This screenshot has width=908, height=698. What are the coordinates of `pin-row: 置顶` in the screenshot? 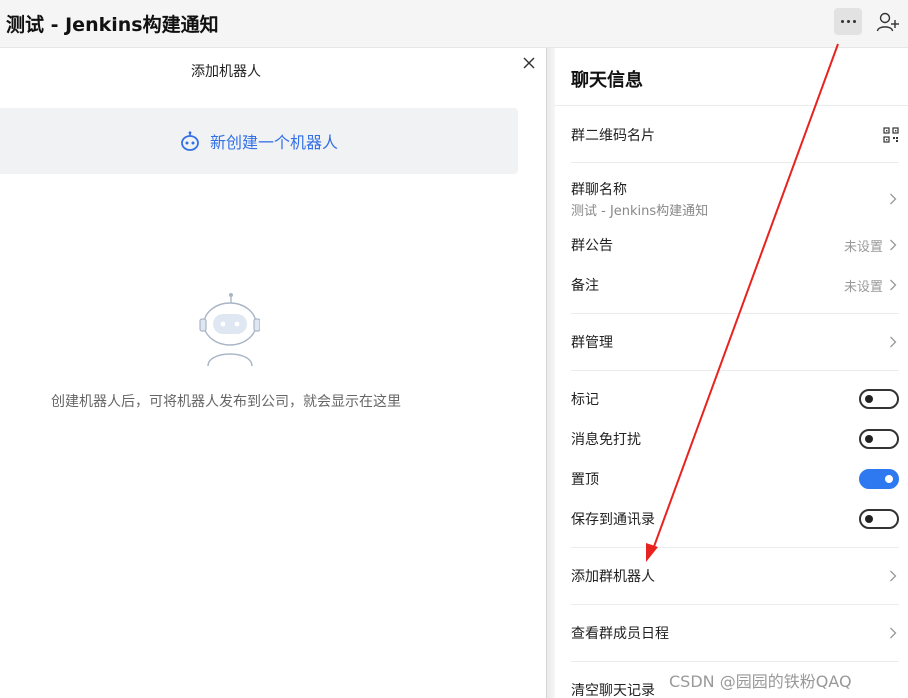 It's located at (735, 479).